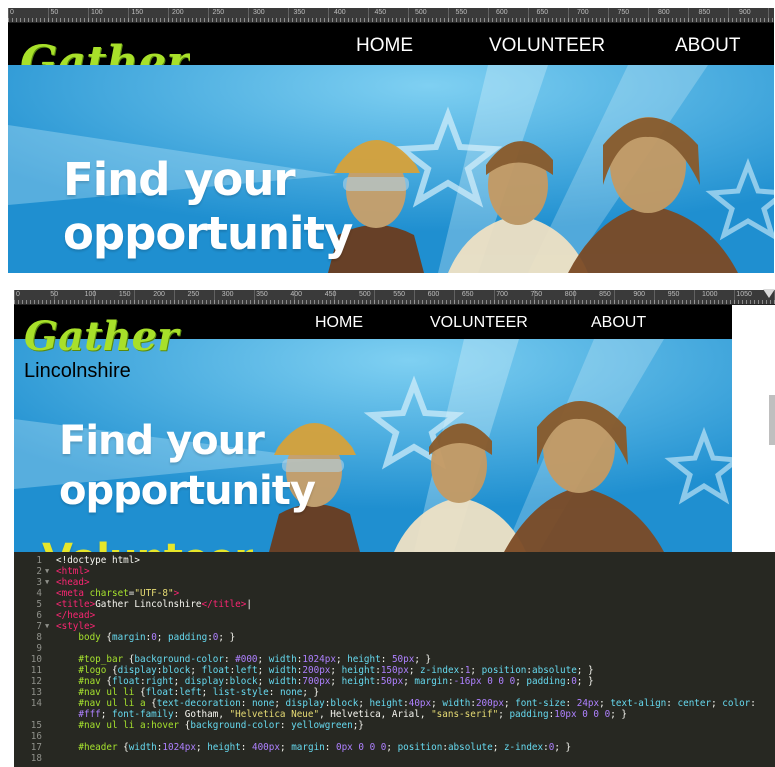 The width and height of the screenshot is (775, 767). What do you see at coordinates (105, 53) in the screenshot?
I see `logo-title-cropped: Gather` at bounding box center [105, 53].